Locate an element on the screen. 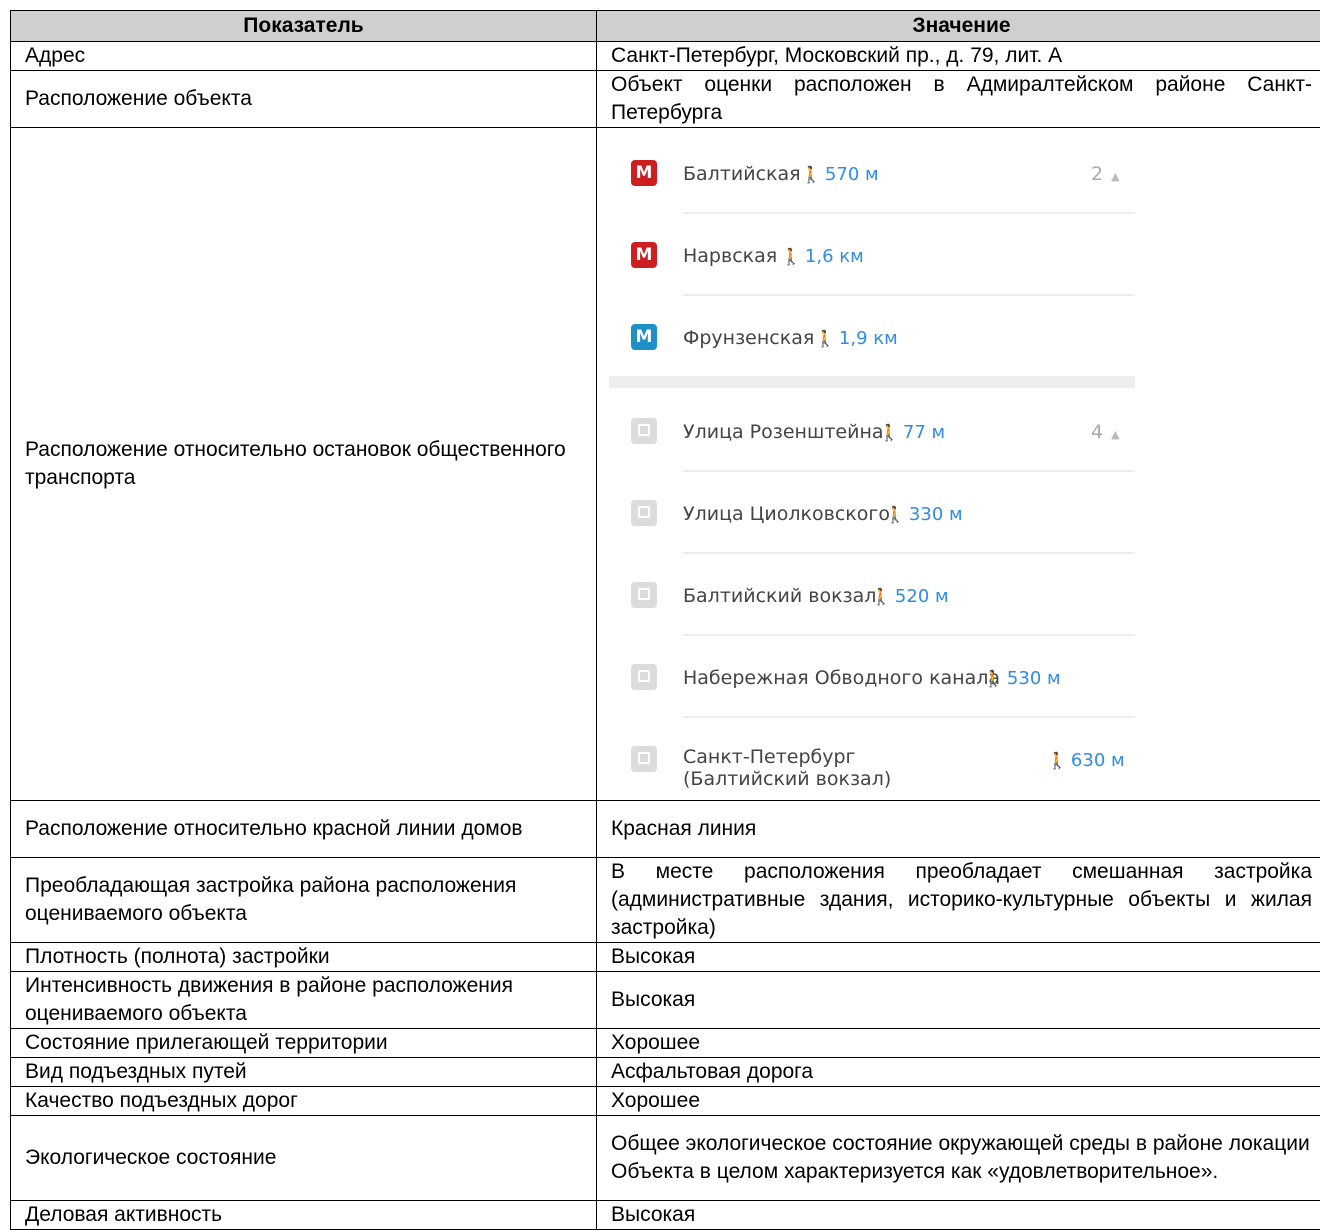 This screenshot has width=1320, height=1230. table-row: Деловая активность Высокая is located at coordinates (665, 1215).